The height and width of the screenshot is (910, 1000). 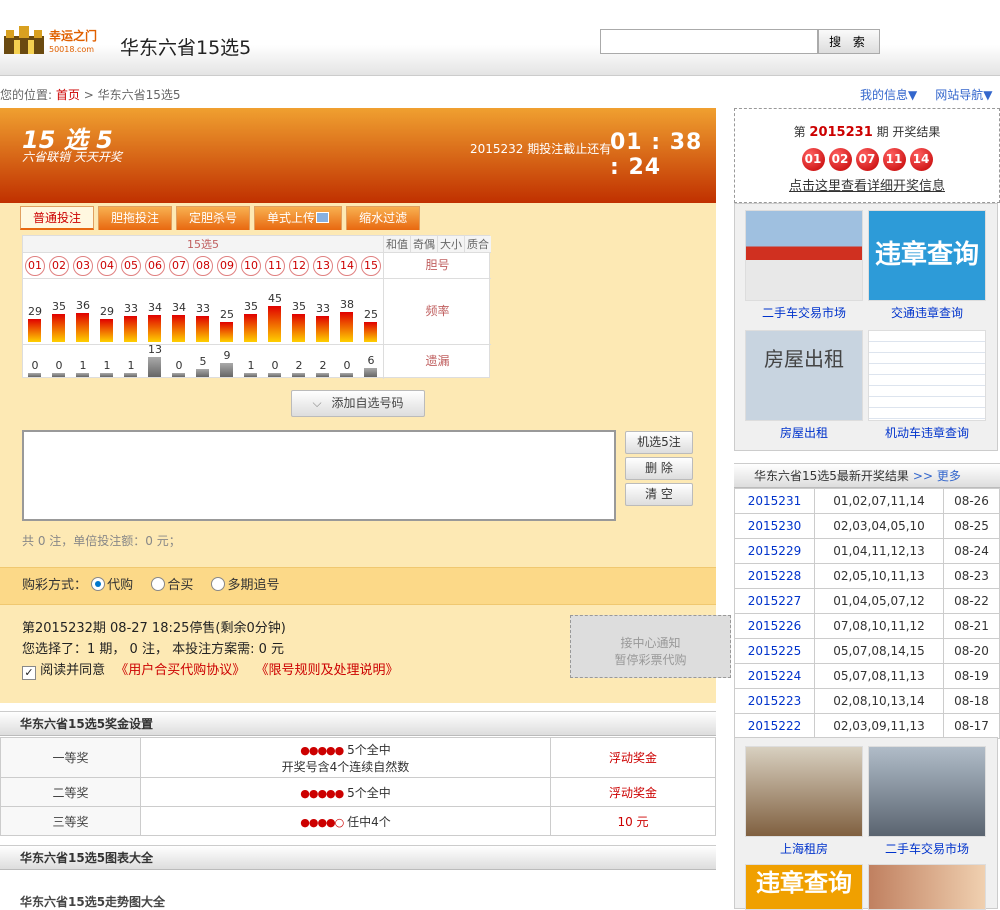 I want to click on tab-dantuo-bet: 胆拖投注, so click(x=135, y=218).